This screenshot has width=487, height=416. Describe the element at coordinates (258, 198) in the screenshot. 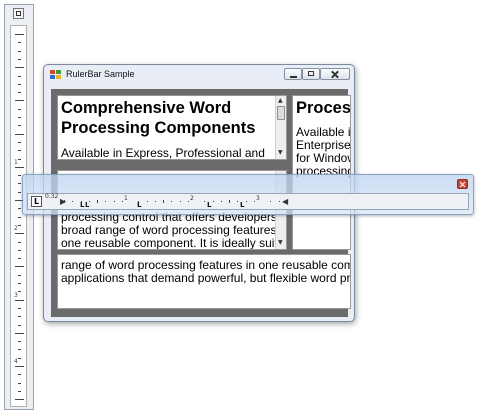

I see `ruler-number: 3` at that location.